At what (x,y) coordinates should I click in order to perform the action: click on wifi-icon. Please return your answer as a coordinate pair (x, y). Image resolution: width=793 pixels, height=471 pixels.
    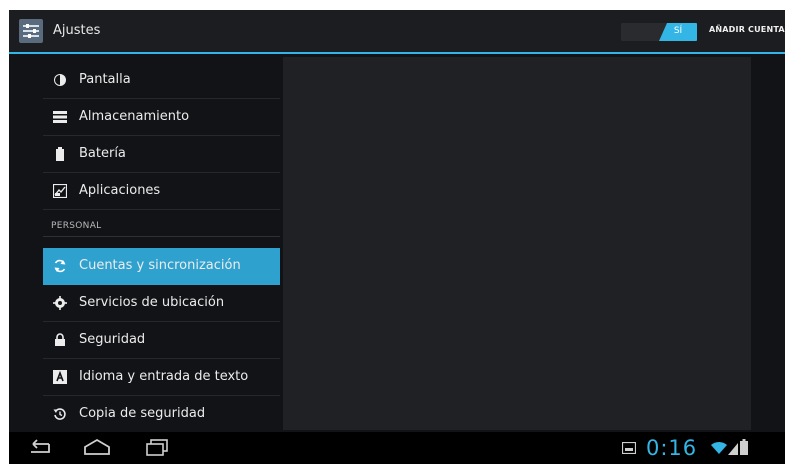
    Looking at the image, I should click on (719, 447).